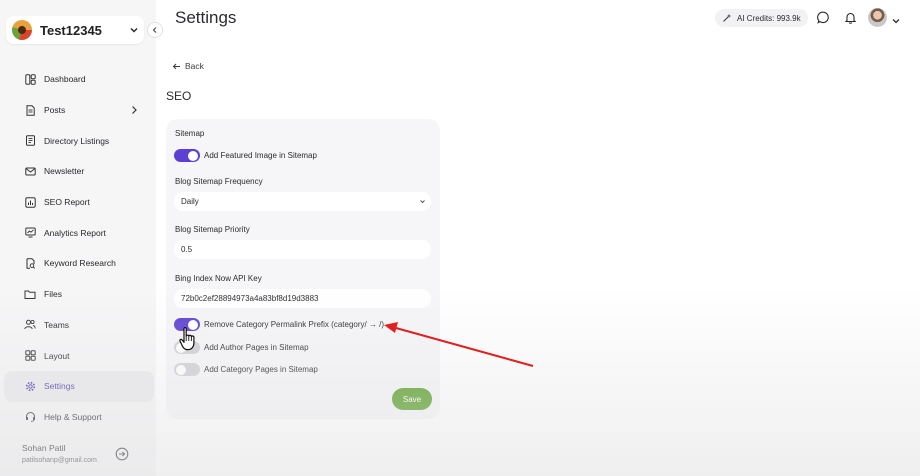 The width and height of the screenshot is (920, 476). I want to click on sidebar-item-label: Layout, so click(57, 355).